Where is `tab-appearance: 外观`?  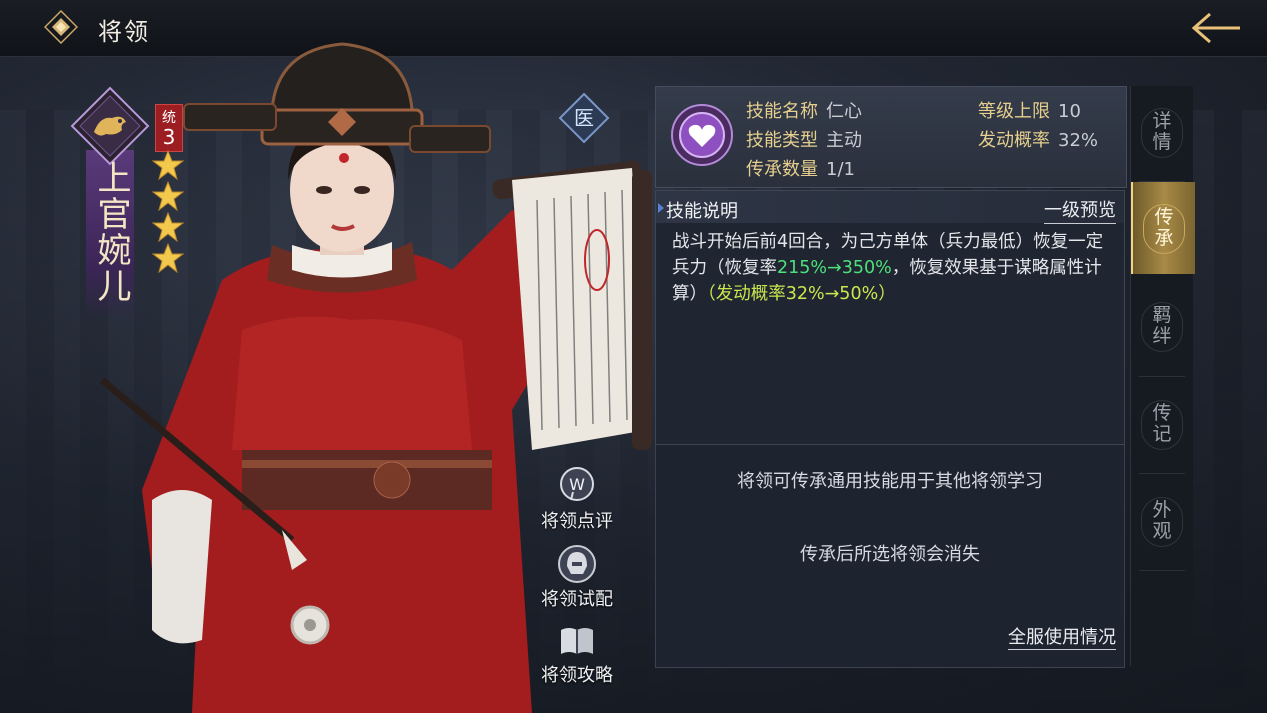
tab-appearance: 外观 is located at coordinates (1162, 521).